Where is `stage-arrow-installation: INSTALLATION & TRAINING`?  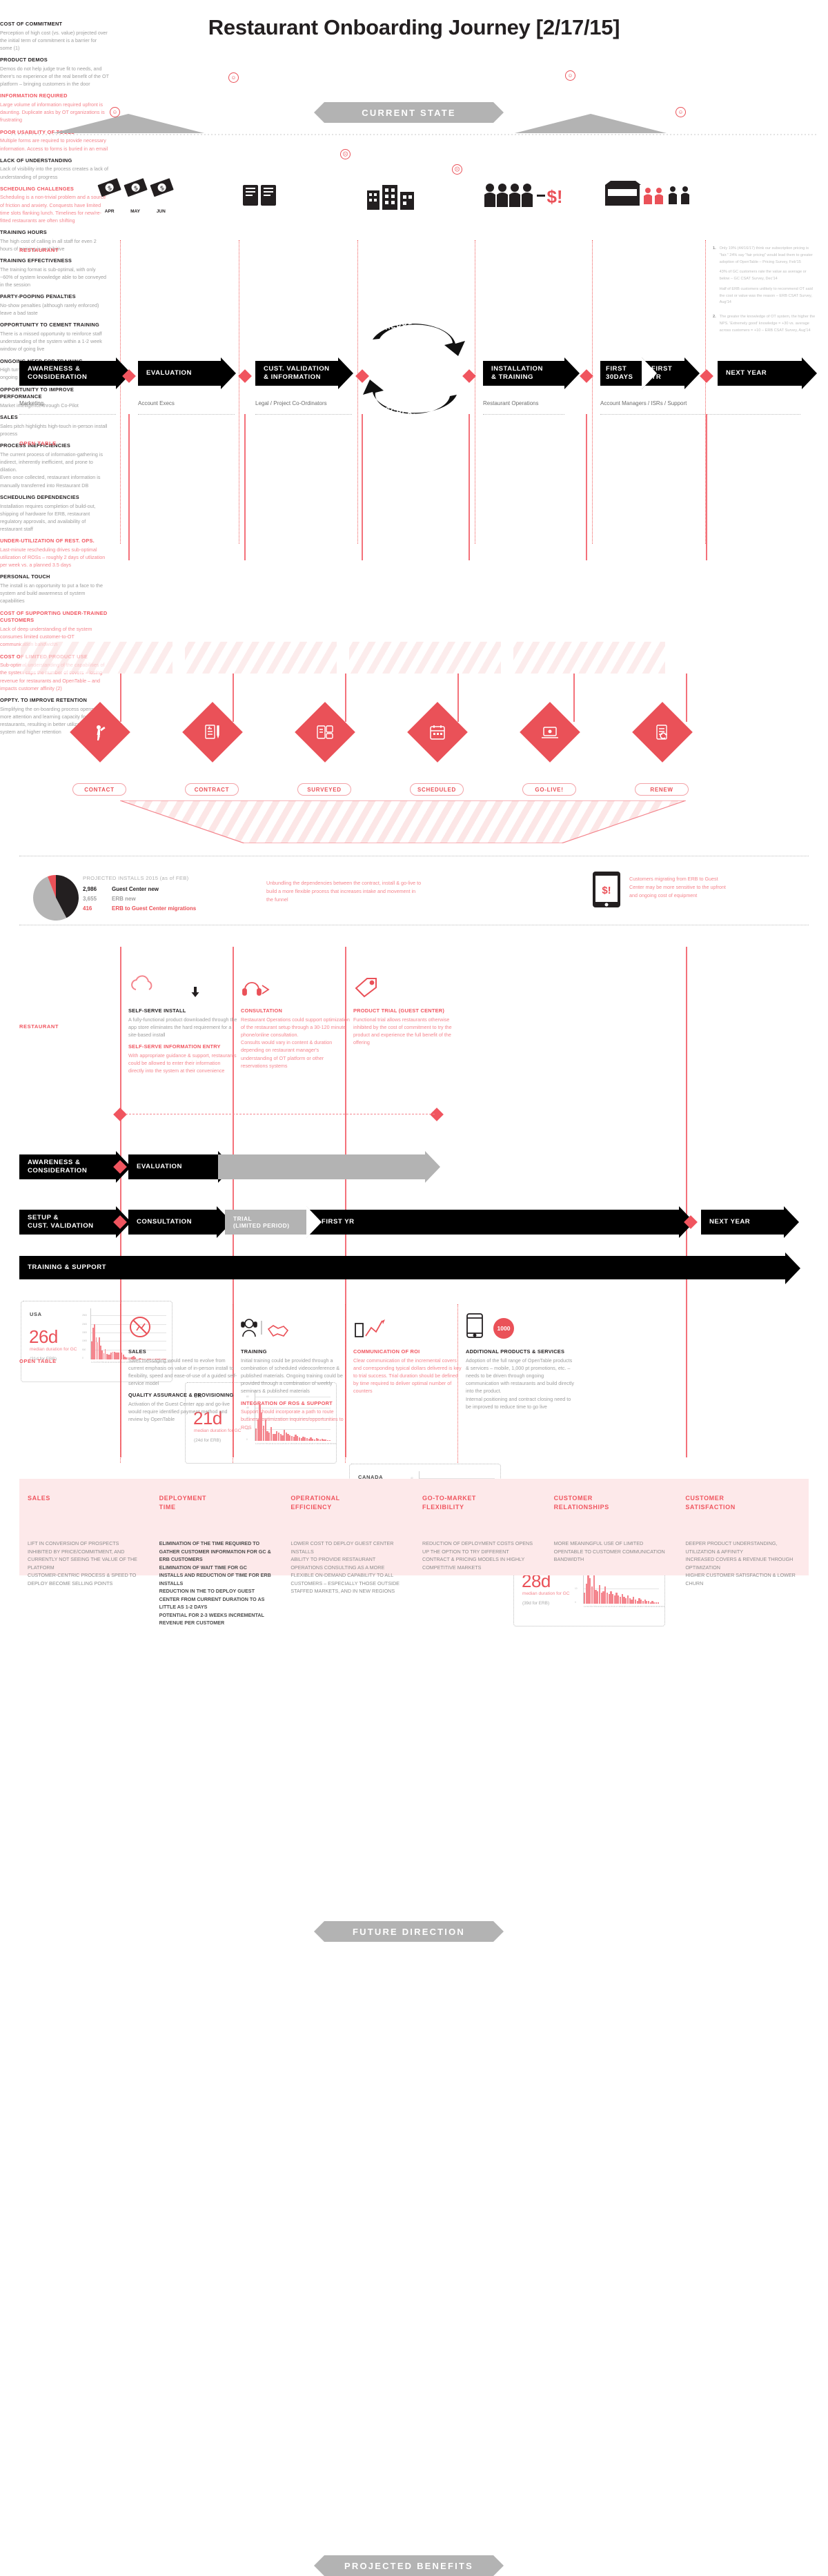
stage-arrow-installation: INSTALLATION & TRAINING is located at coordinates (531, 373).